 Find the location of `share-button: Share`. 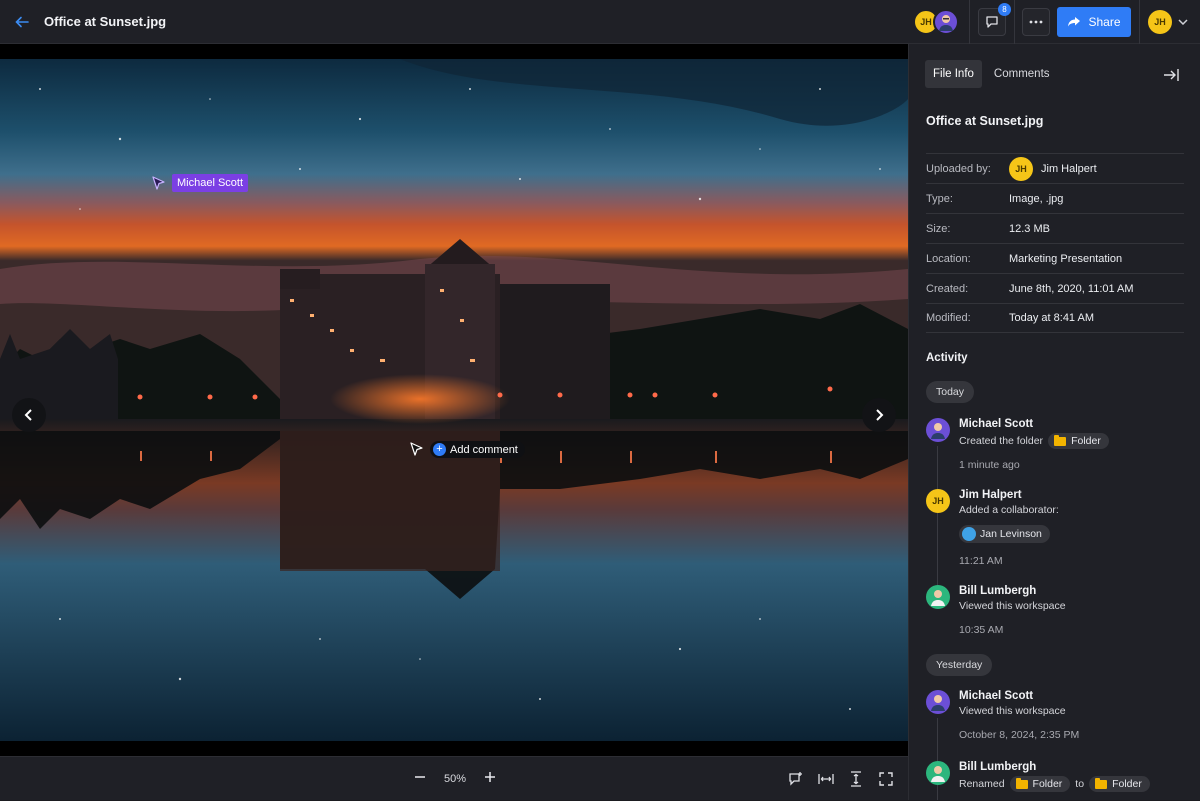

share-button: Share is located at coordinates (1094, 22).